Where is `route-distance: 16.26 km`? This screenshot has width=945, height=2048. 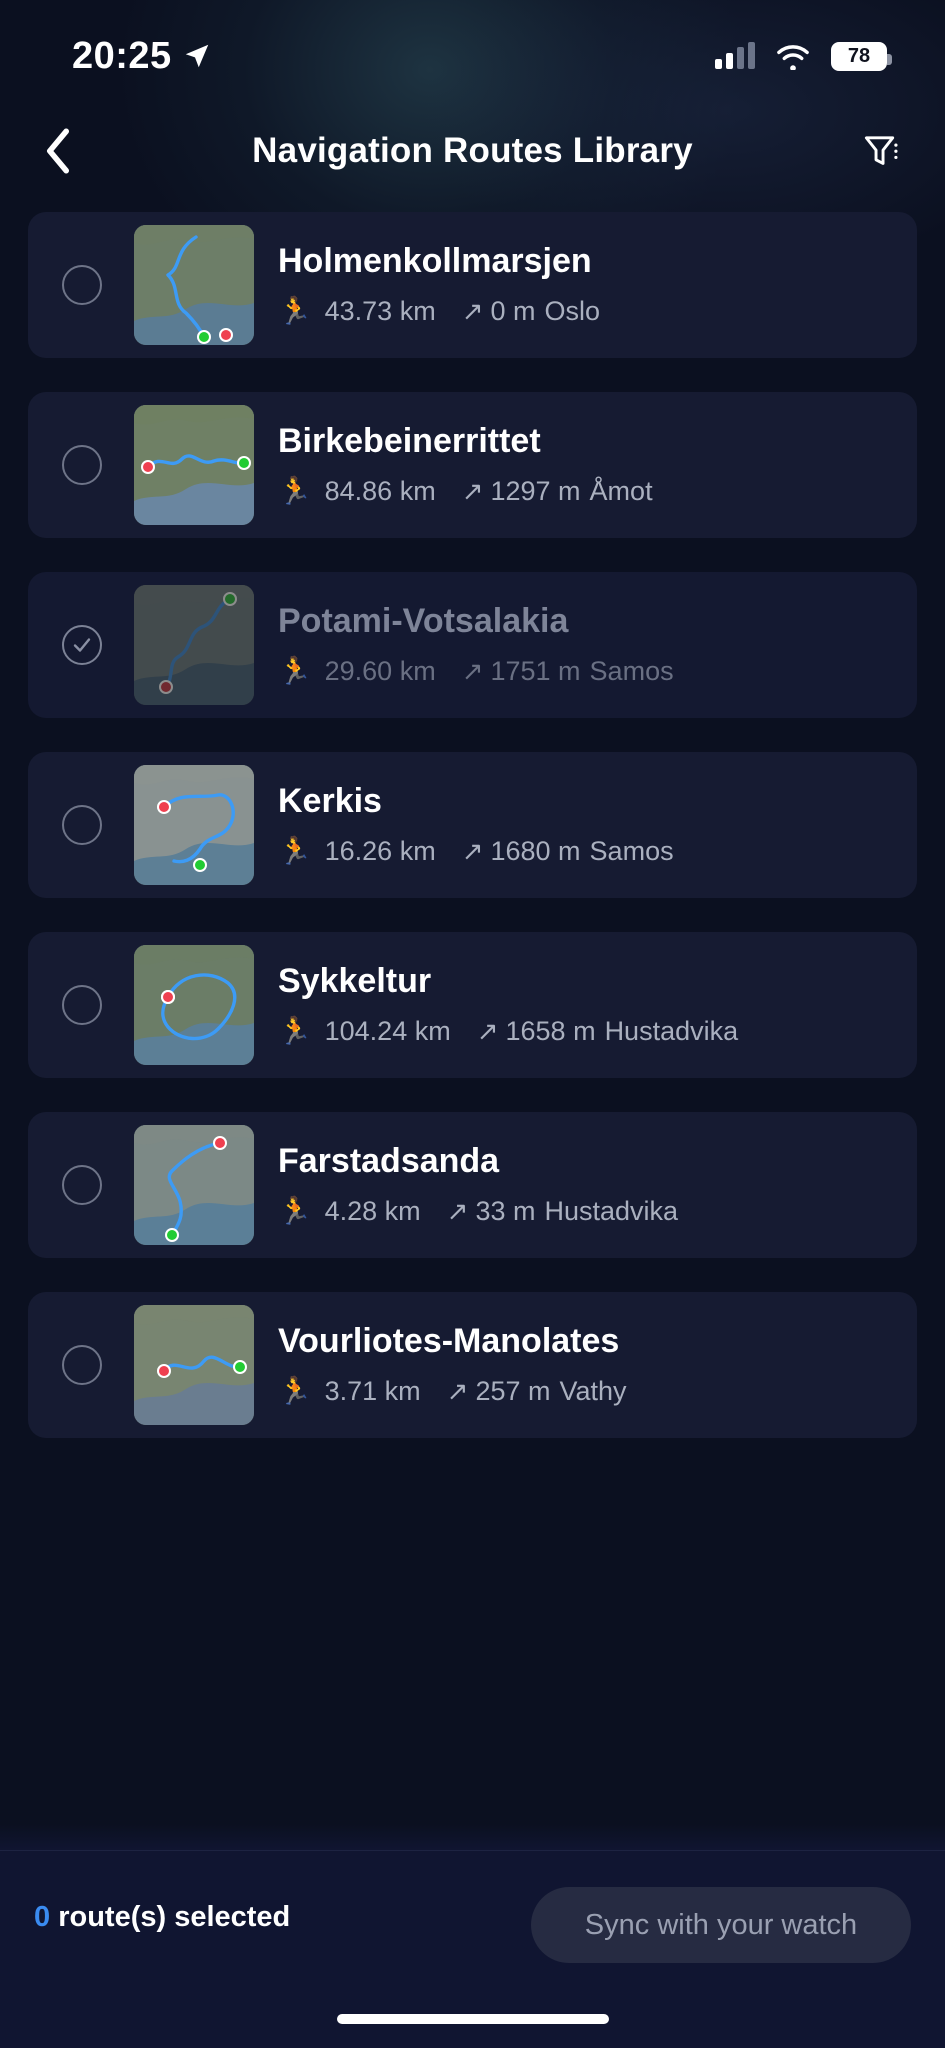 route-distance: 16.26 km is located at coordinates (380, 851).